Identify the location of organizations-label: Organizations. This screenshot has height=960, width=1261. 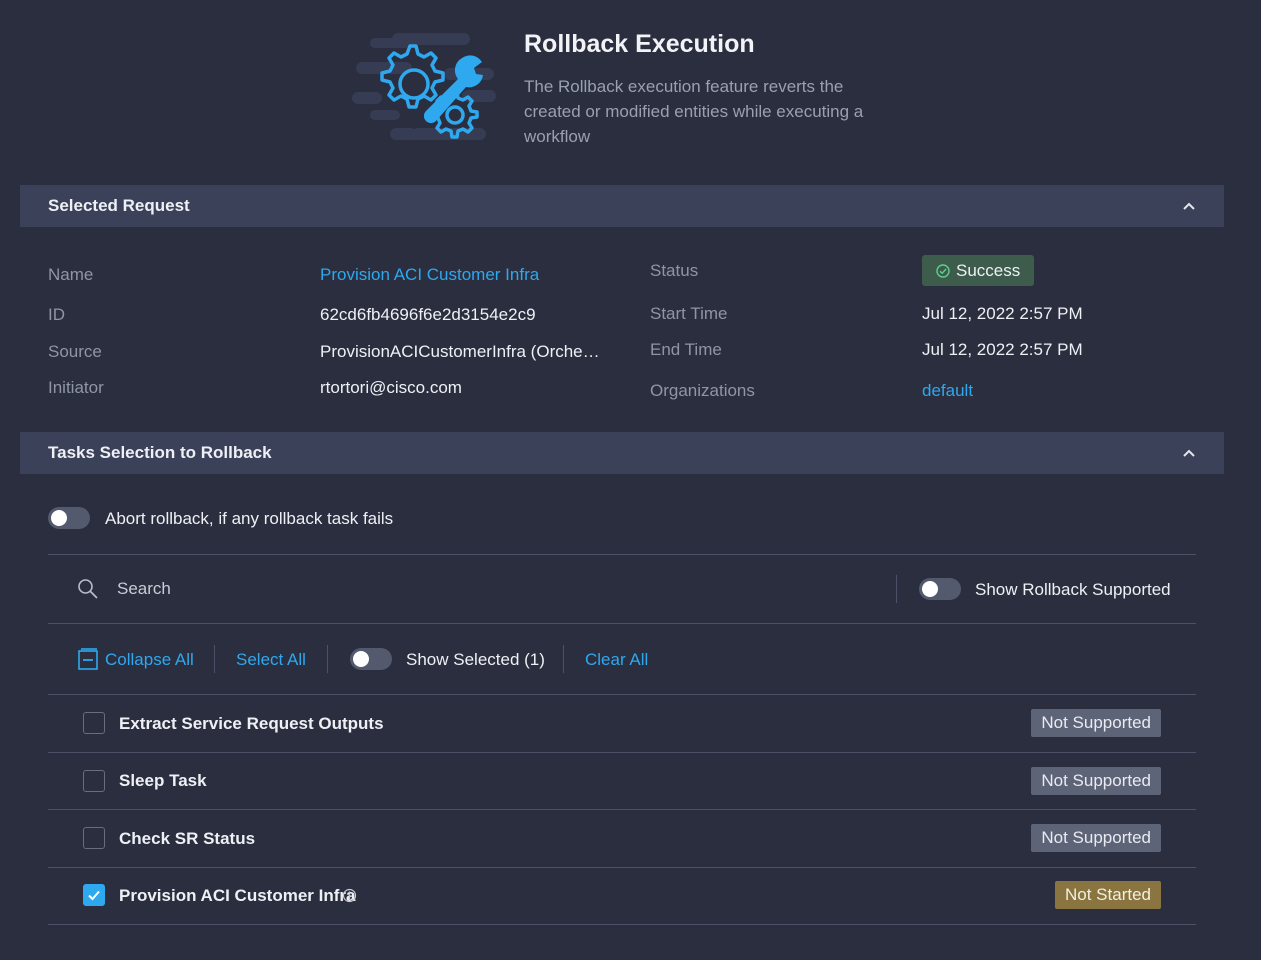
(702, 390).